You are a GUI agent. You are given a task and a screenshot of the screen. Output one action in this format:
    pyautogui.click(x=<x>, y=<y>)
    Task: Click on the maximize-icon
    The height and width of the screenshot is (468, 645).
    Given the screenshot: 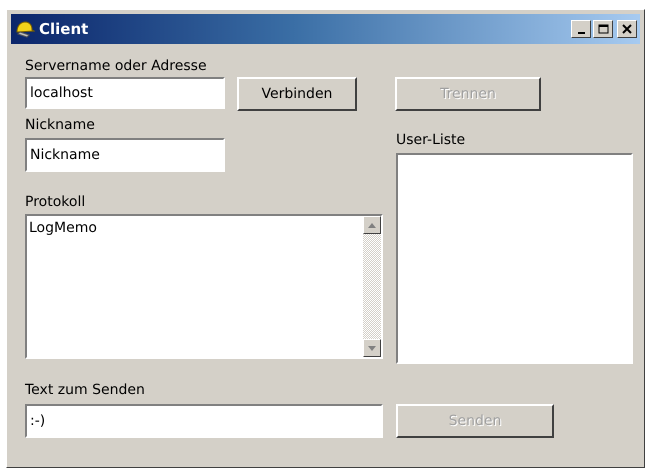 What is the action you would take?
    pyautogui.click(x=603, y=29)
    